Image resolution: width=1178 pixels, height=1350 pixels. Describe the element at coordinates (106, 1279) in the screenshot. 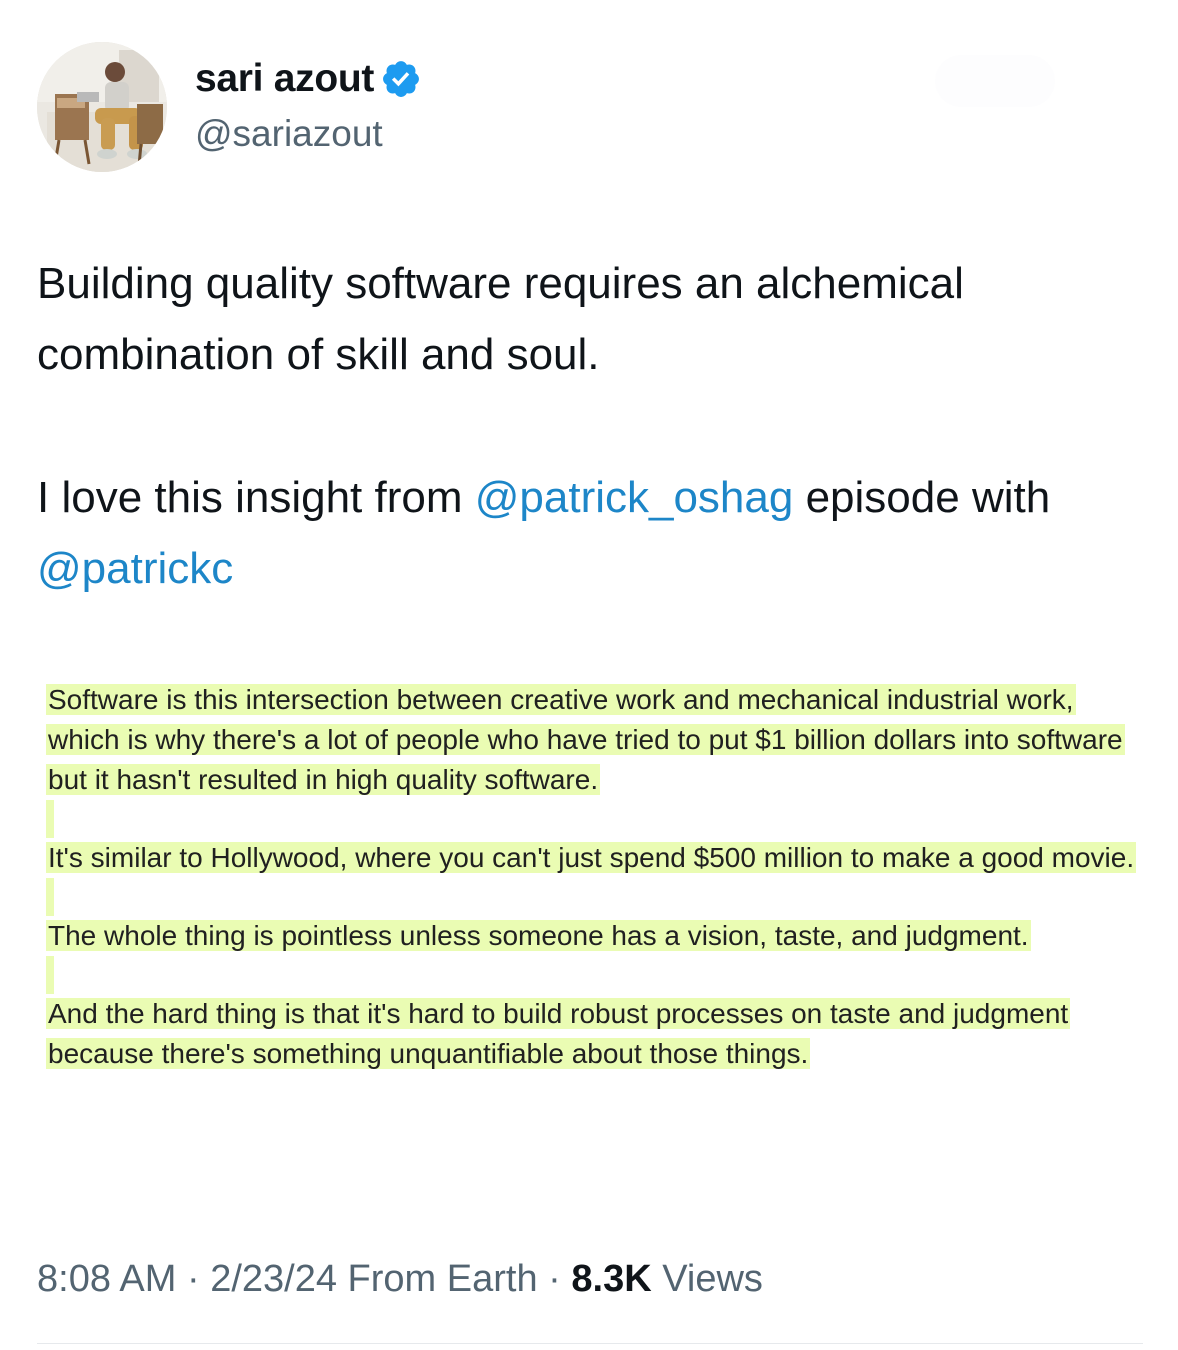

I see `tweet-time: 8:08 AM` at that location.